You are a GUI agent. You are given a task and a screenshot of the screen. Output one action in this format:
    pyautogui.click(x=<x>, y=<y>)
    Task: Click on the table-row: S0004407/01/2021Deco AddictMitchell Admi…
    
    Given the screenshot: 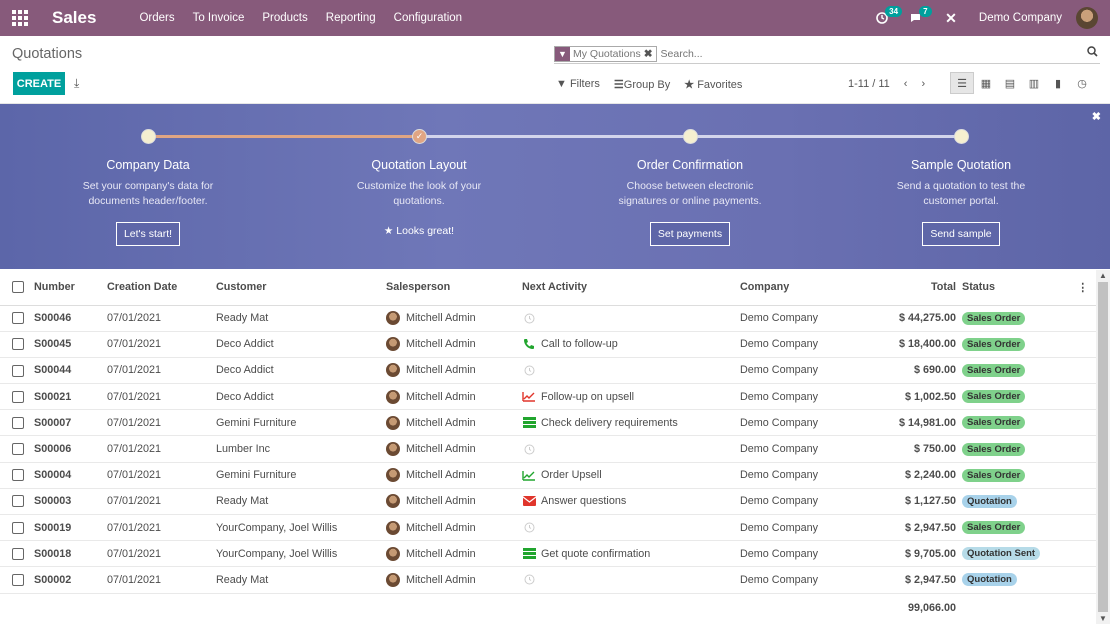 What is the action you would take?
    pyautogui.click(x=548, y=370)
    